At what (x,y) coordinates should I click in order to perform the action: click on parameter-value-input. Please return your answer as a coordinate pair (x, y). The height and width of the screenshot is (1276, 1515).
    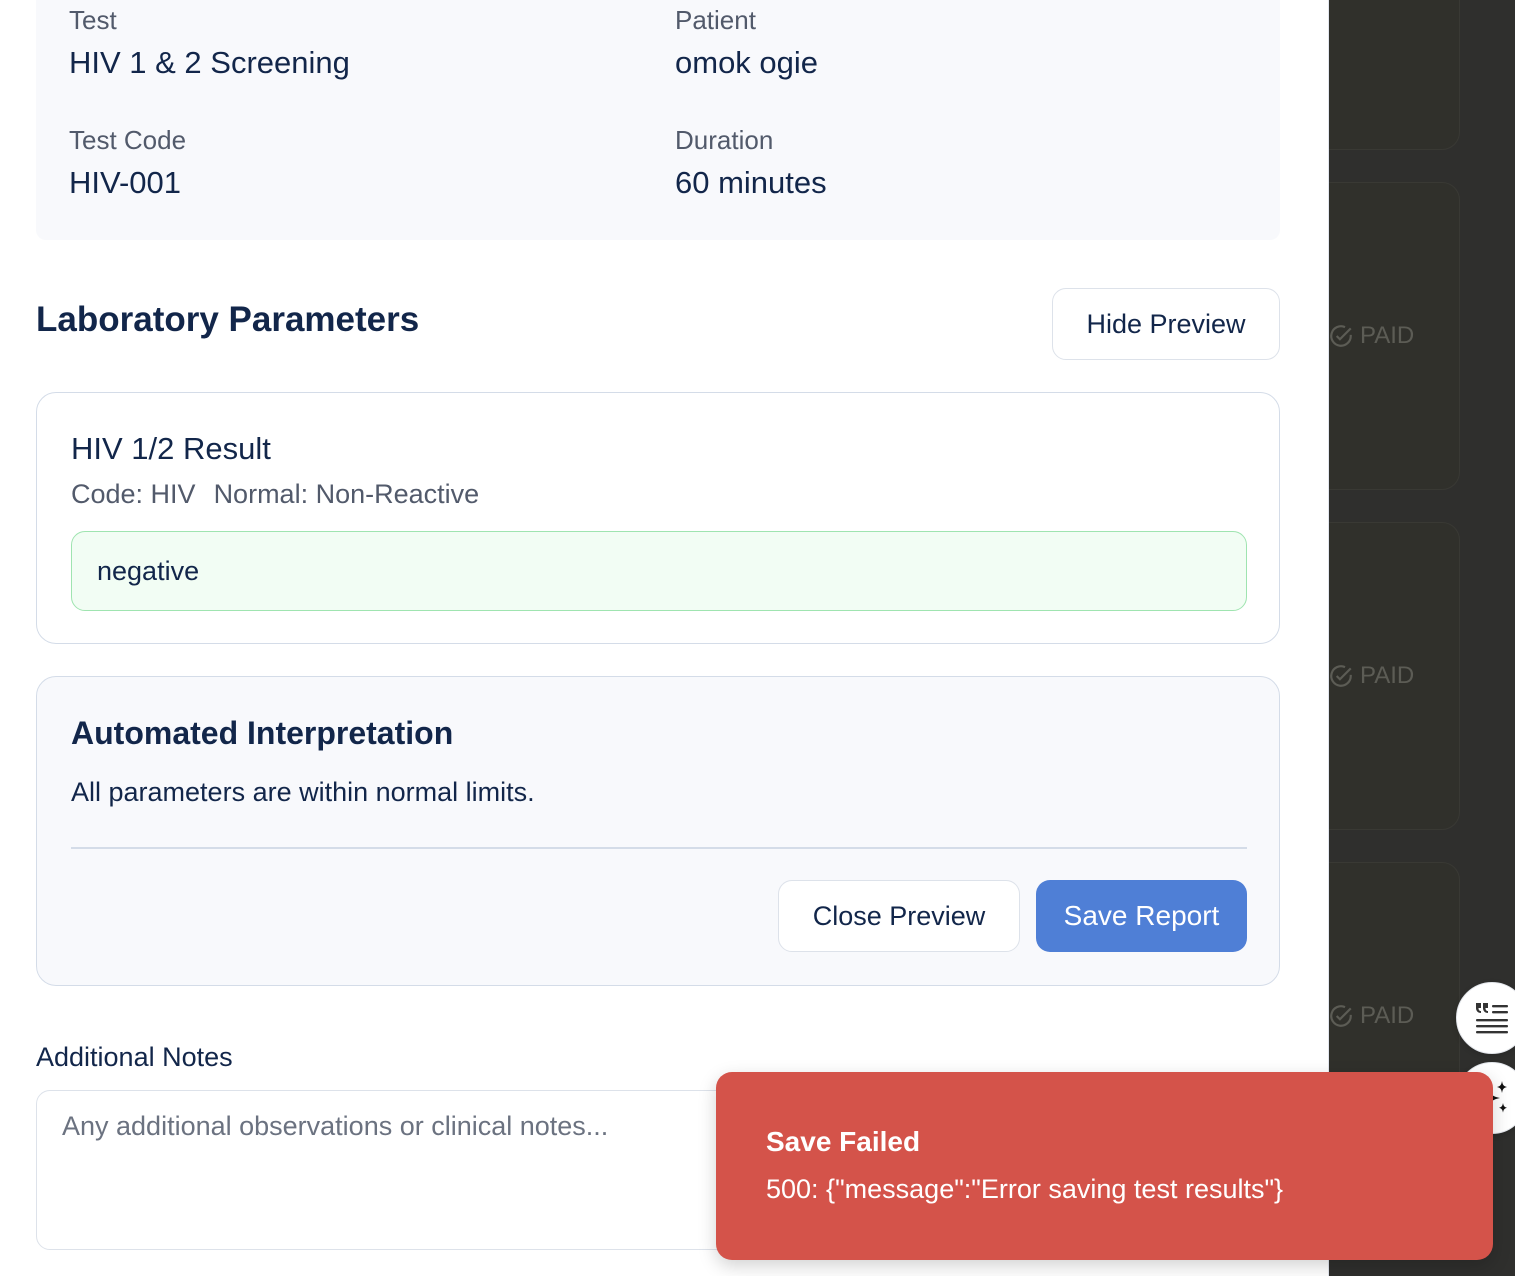
    Looking at the image, I should click on (659, 571).